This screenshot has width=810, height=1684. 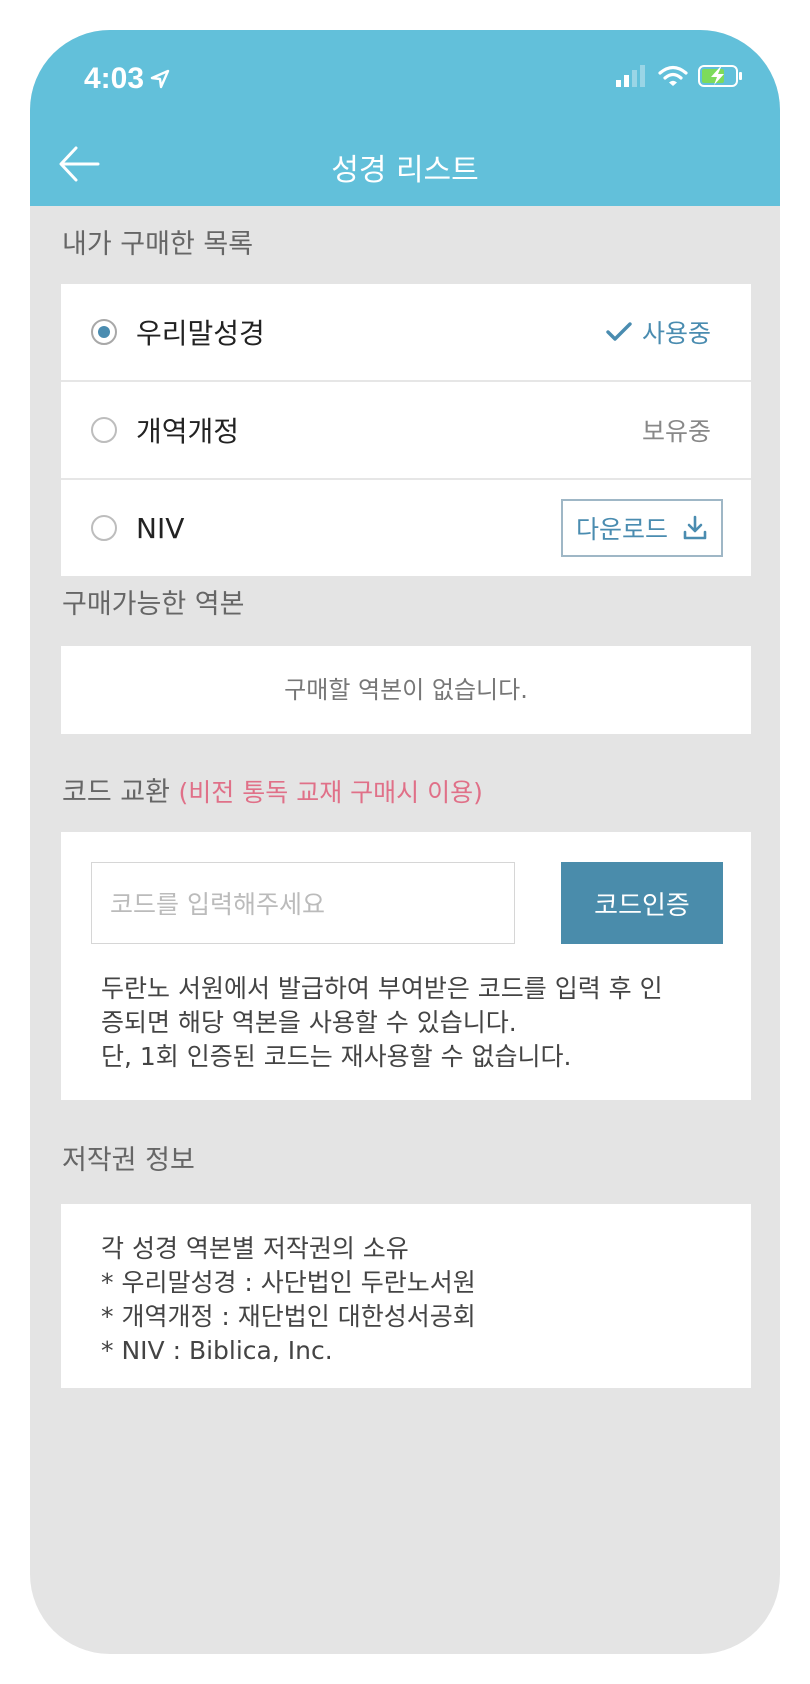 I want to click on status-time: 4:03, so click(x=127, y=79).